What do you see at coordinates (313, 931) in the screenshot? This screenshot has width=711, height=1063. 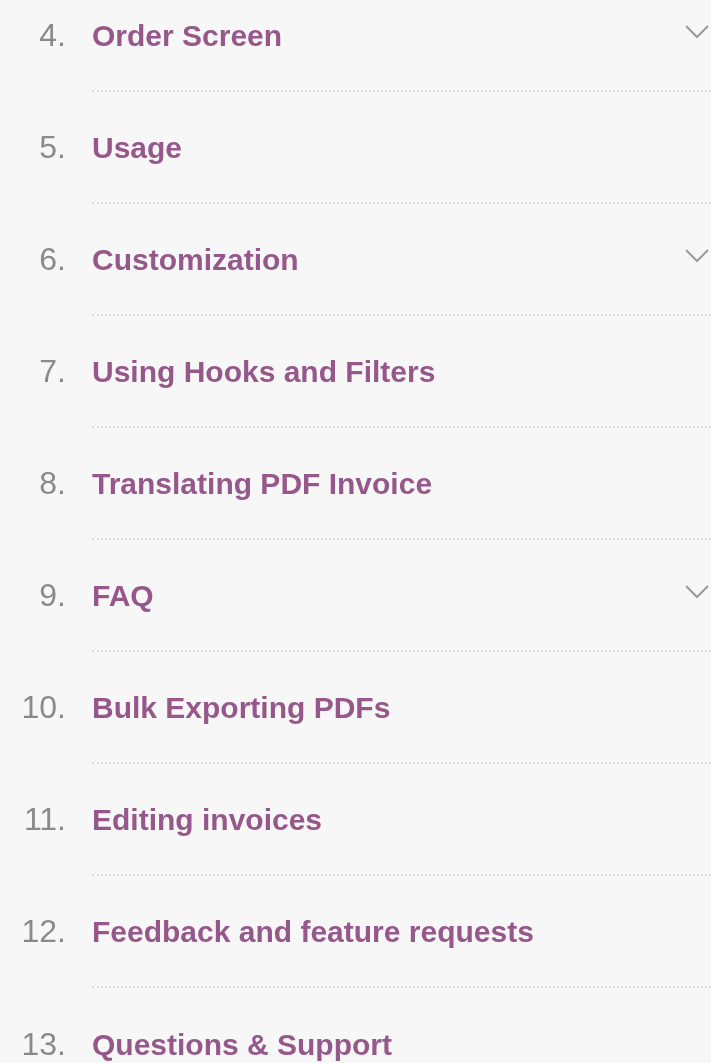 I see `toc-link: Feedback and feature requests` at bounding box center [313, 931].